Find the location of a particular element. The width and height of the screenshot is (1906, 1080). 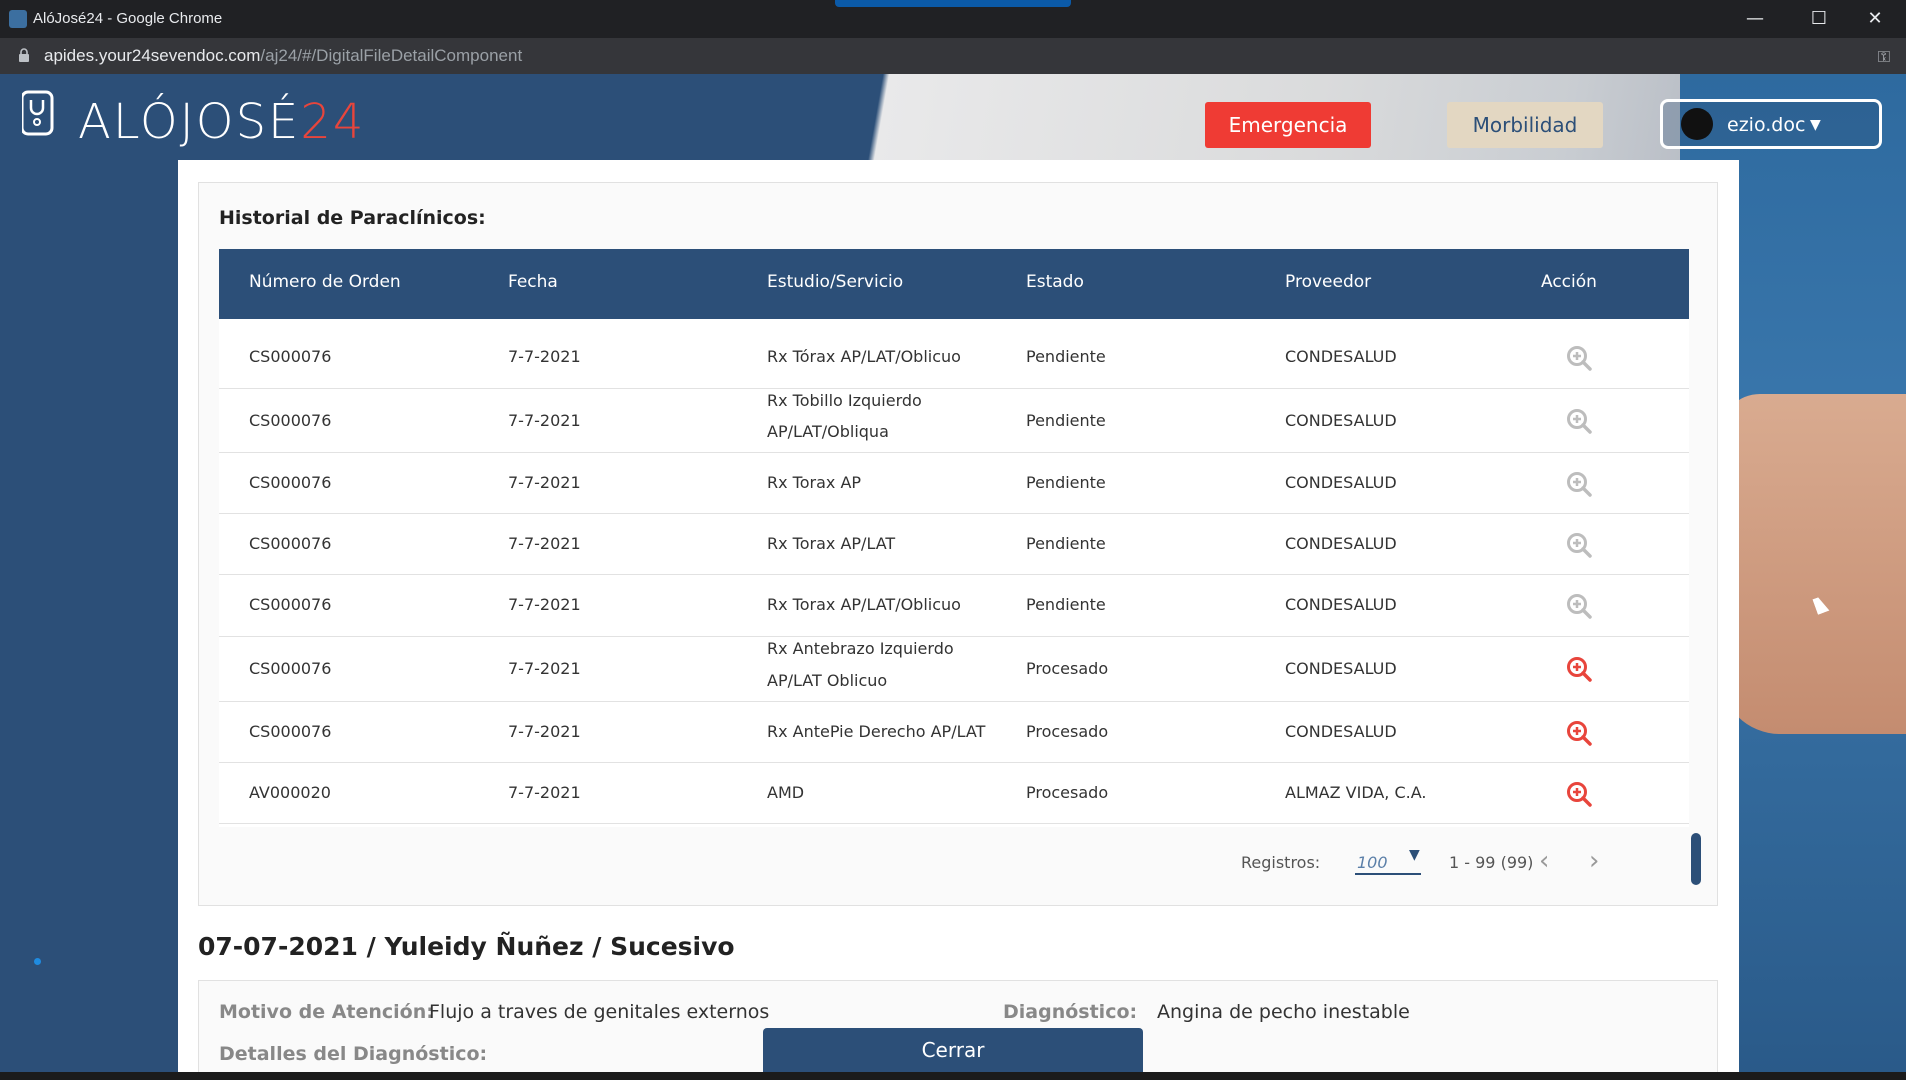

cell-estudio: AMD is located at coordinates (786, 792).